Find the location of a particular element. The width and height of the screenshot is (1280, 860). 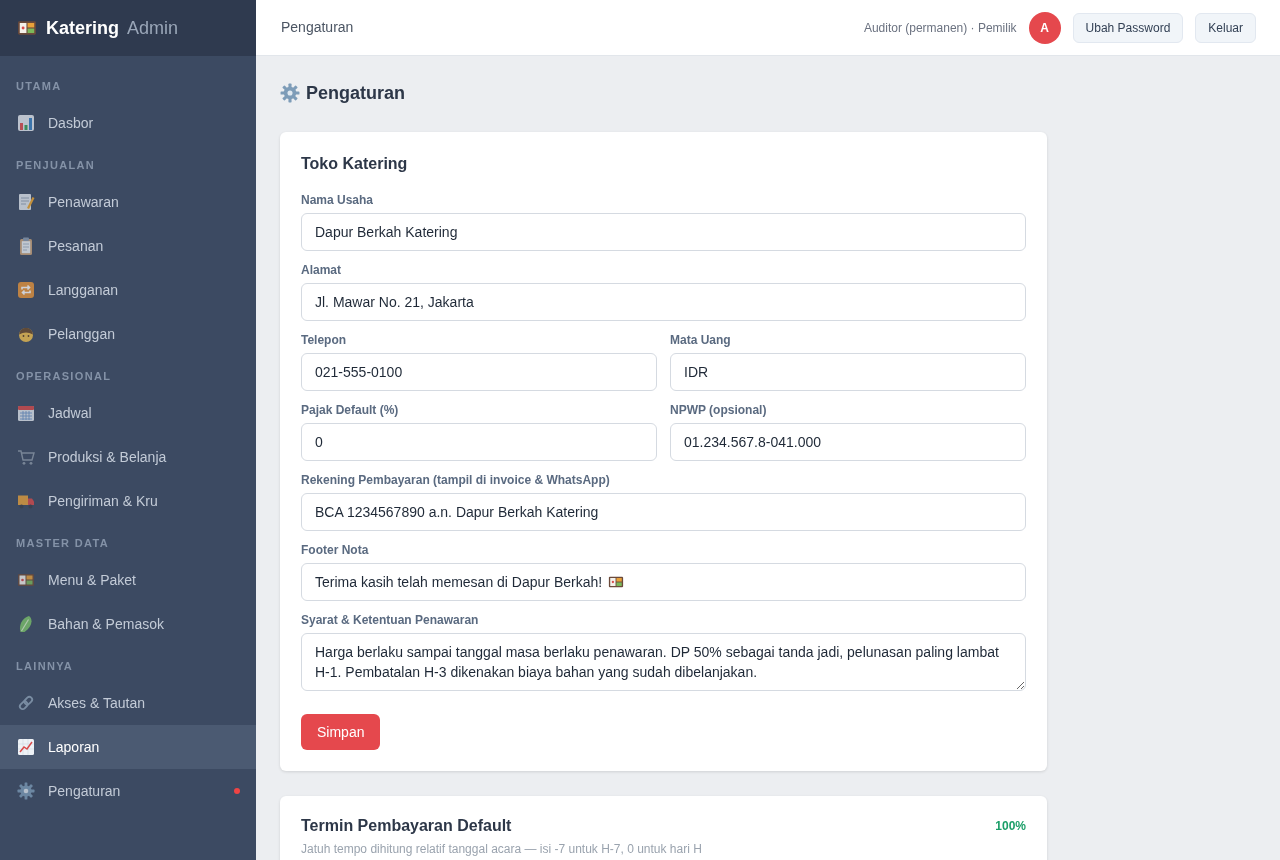

sidebar-item: Pelanggan is located at coordinates (128, 334).